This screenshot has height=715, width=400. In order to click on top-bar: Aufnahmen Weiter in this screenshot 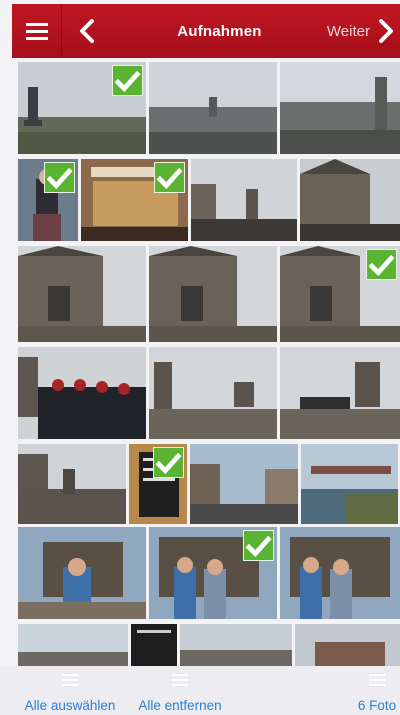, I will do `click(200, 29)`.